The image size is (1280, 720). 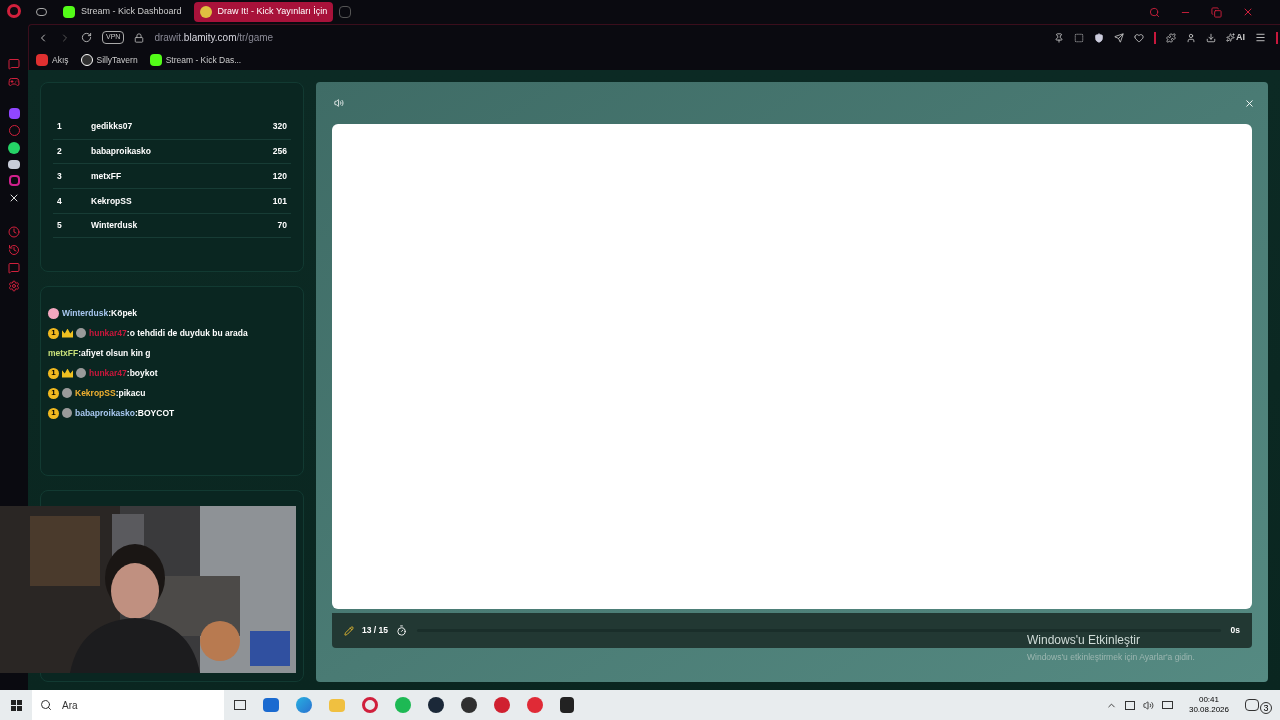 I want to click on rank-number: 2, so click(x=60, y=151).